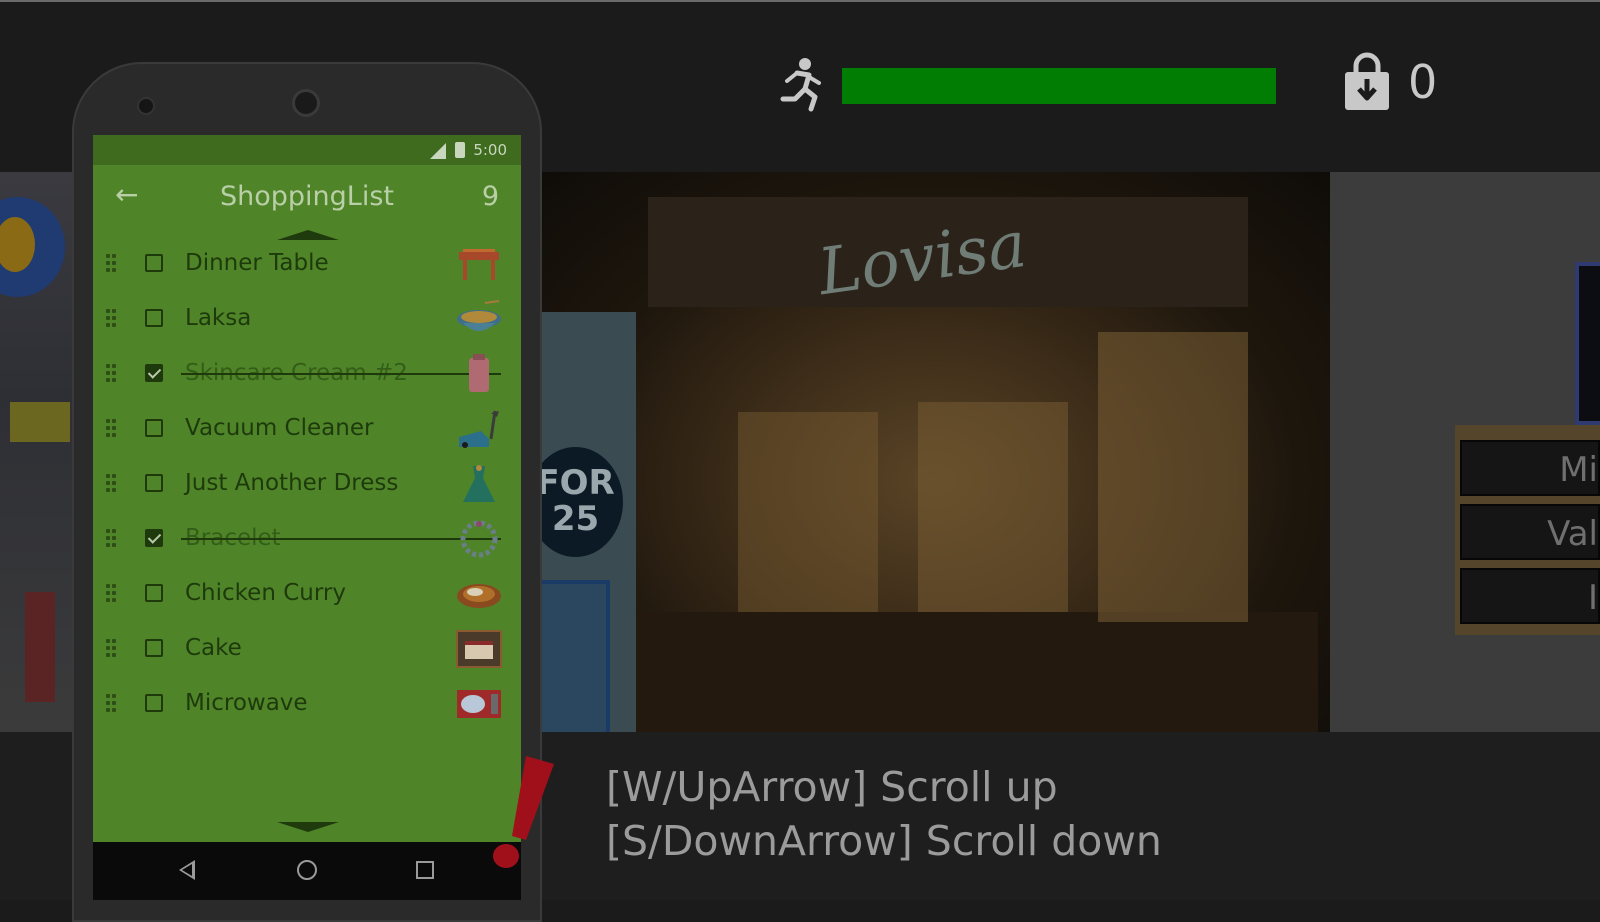 This screenshot has height=922, width=1600. Describe the element at coordinates (438, 151) in the screenshot. I see `signal-icon` at that location.